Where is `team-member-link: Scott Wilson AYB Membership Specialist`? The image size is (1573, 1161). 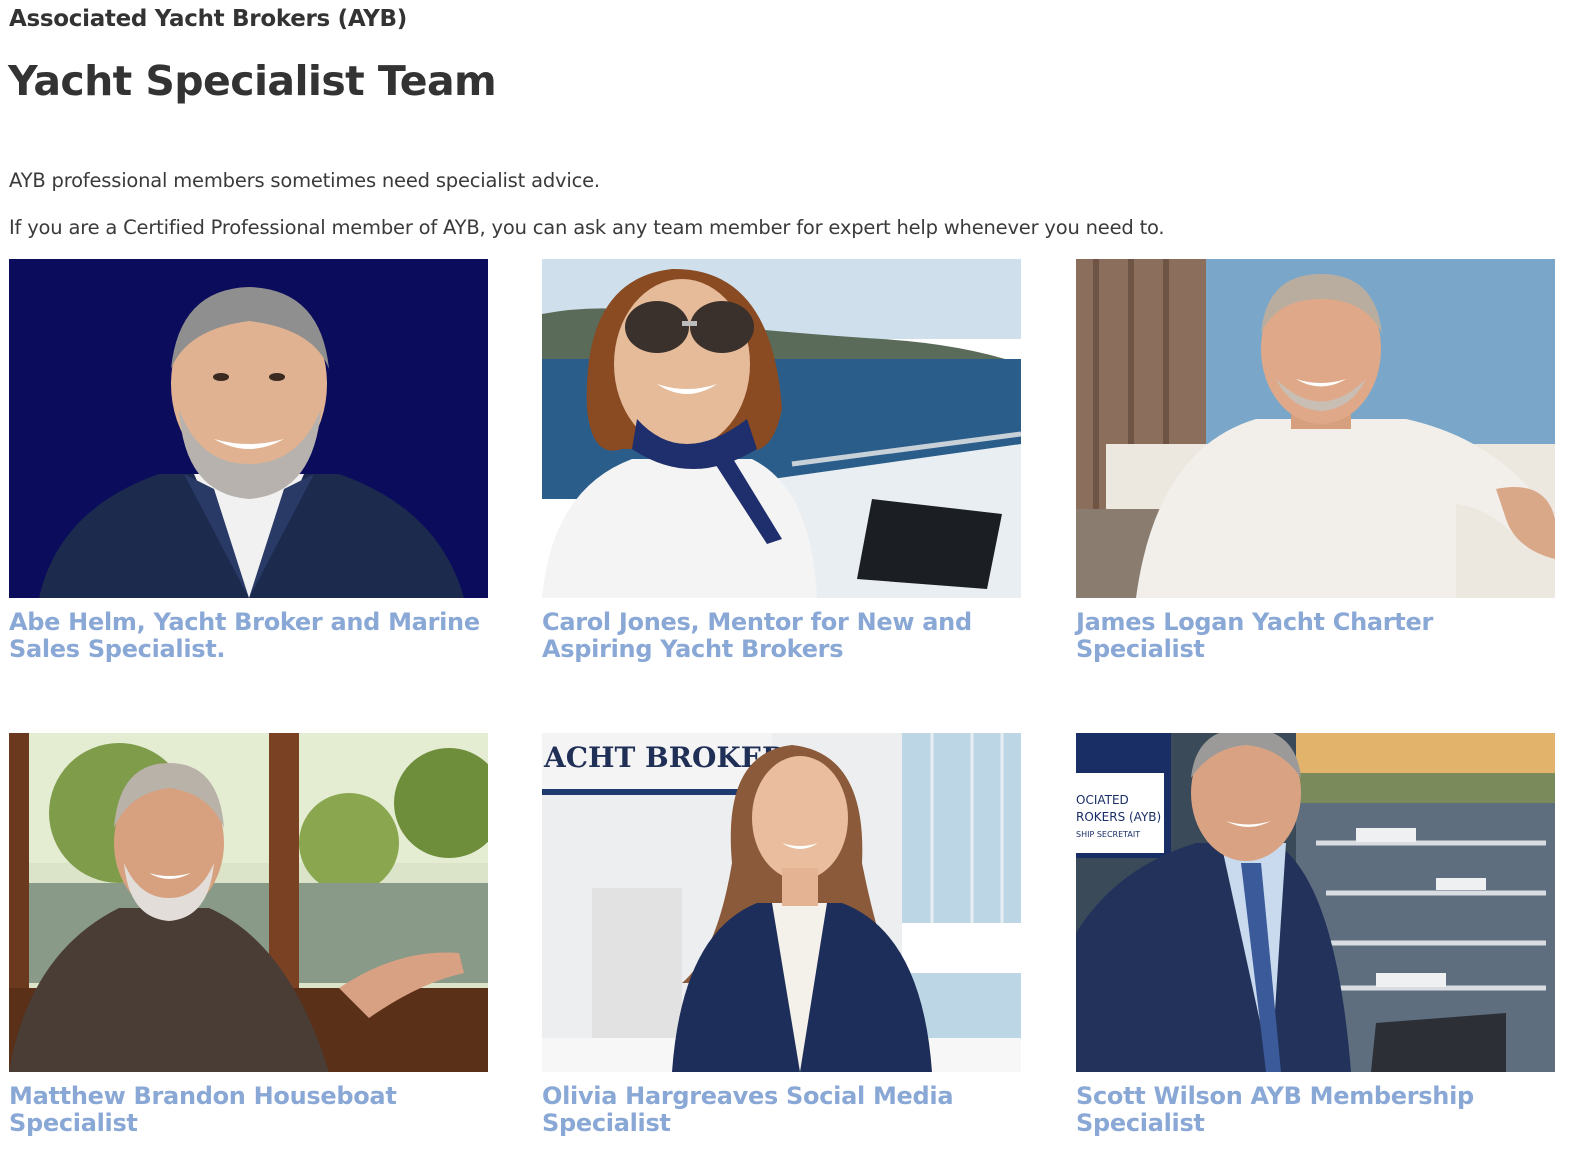
team-member-link: Scott Wilson AYB Membership Specialist is located at coordinates (1315, 1110).